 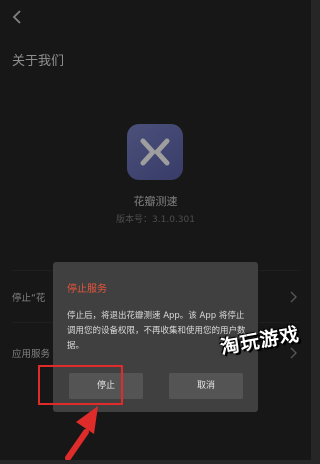 What do you see at coordinates (90, 430) in the screenshot?
I see `pointer-arrow-icon` at bounding box center [90, 430].